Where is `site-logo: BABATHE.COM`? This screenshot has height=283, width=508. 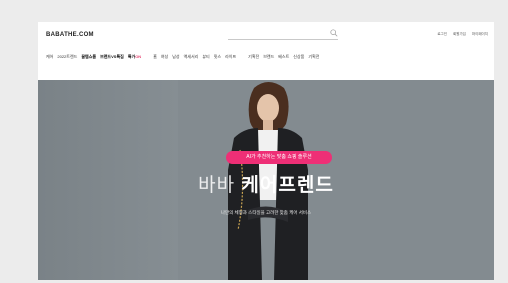 site-logo: BABATHE.COM is located at coordinates (70, 35).